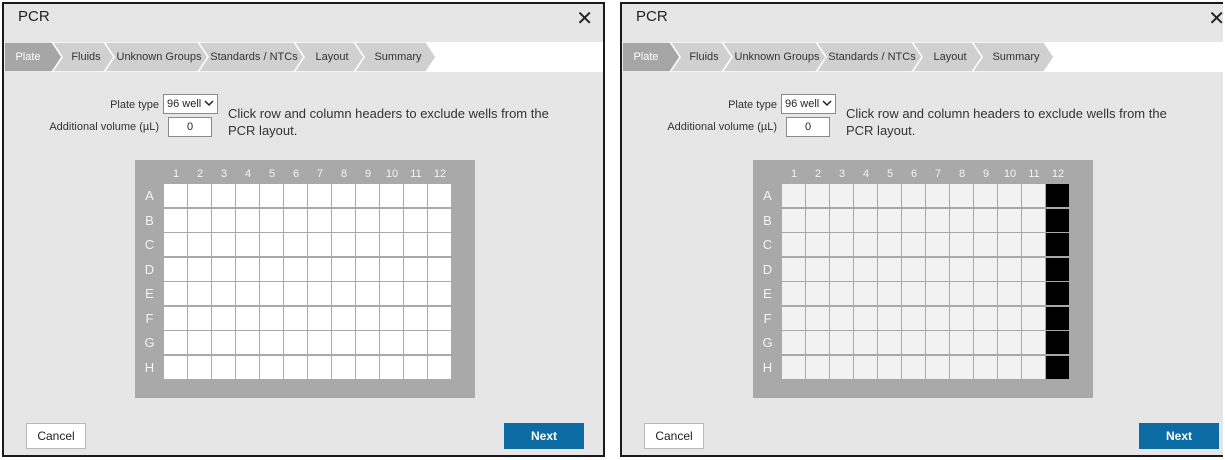  I want to click on column-header: 9, so click(368, 174).